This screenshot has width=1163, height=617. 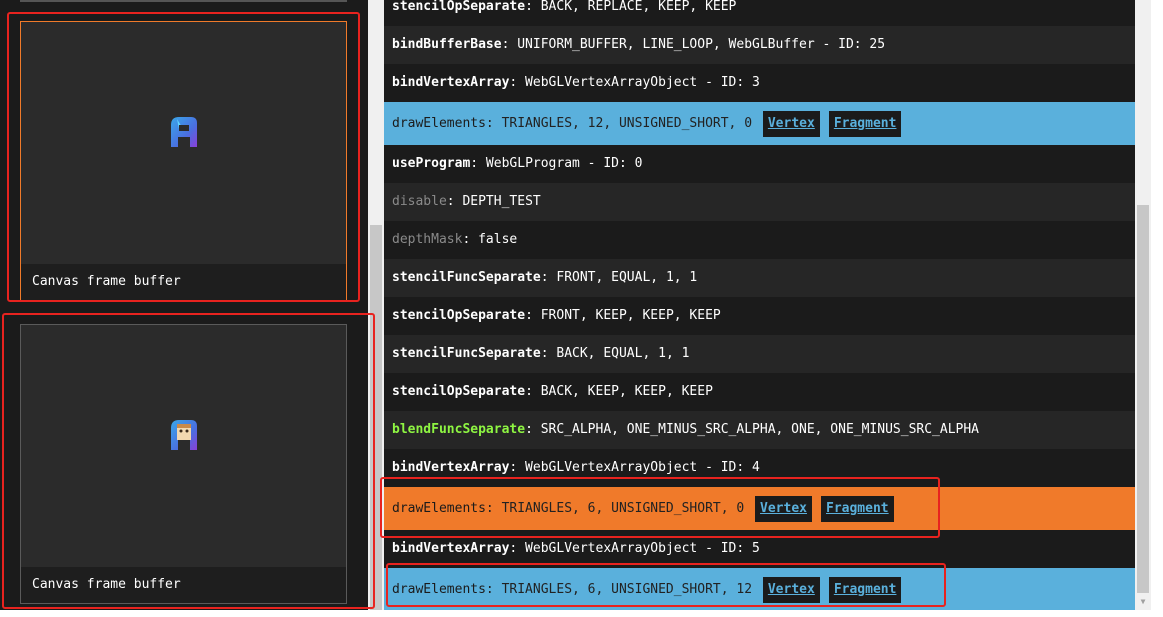 I want to click on command-args: : WebGLProgram - ID: 0, so click(x=556, y=163).